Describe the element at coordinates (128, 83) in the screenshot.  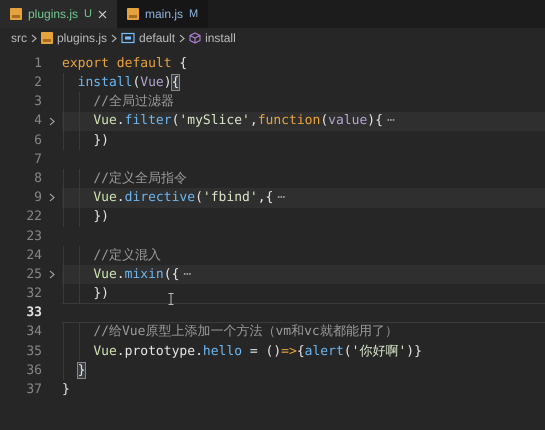
I see `code-line: install(Vue){` at that location.